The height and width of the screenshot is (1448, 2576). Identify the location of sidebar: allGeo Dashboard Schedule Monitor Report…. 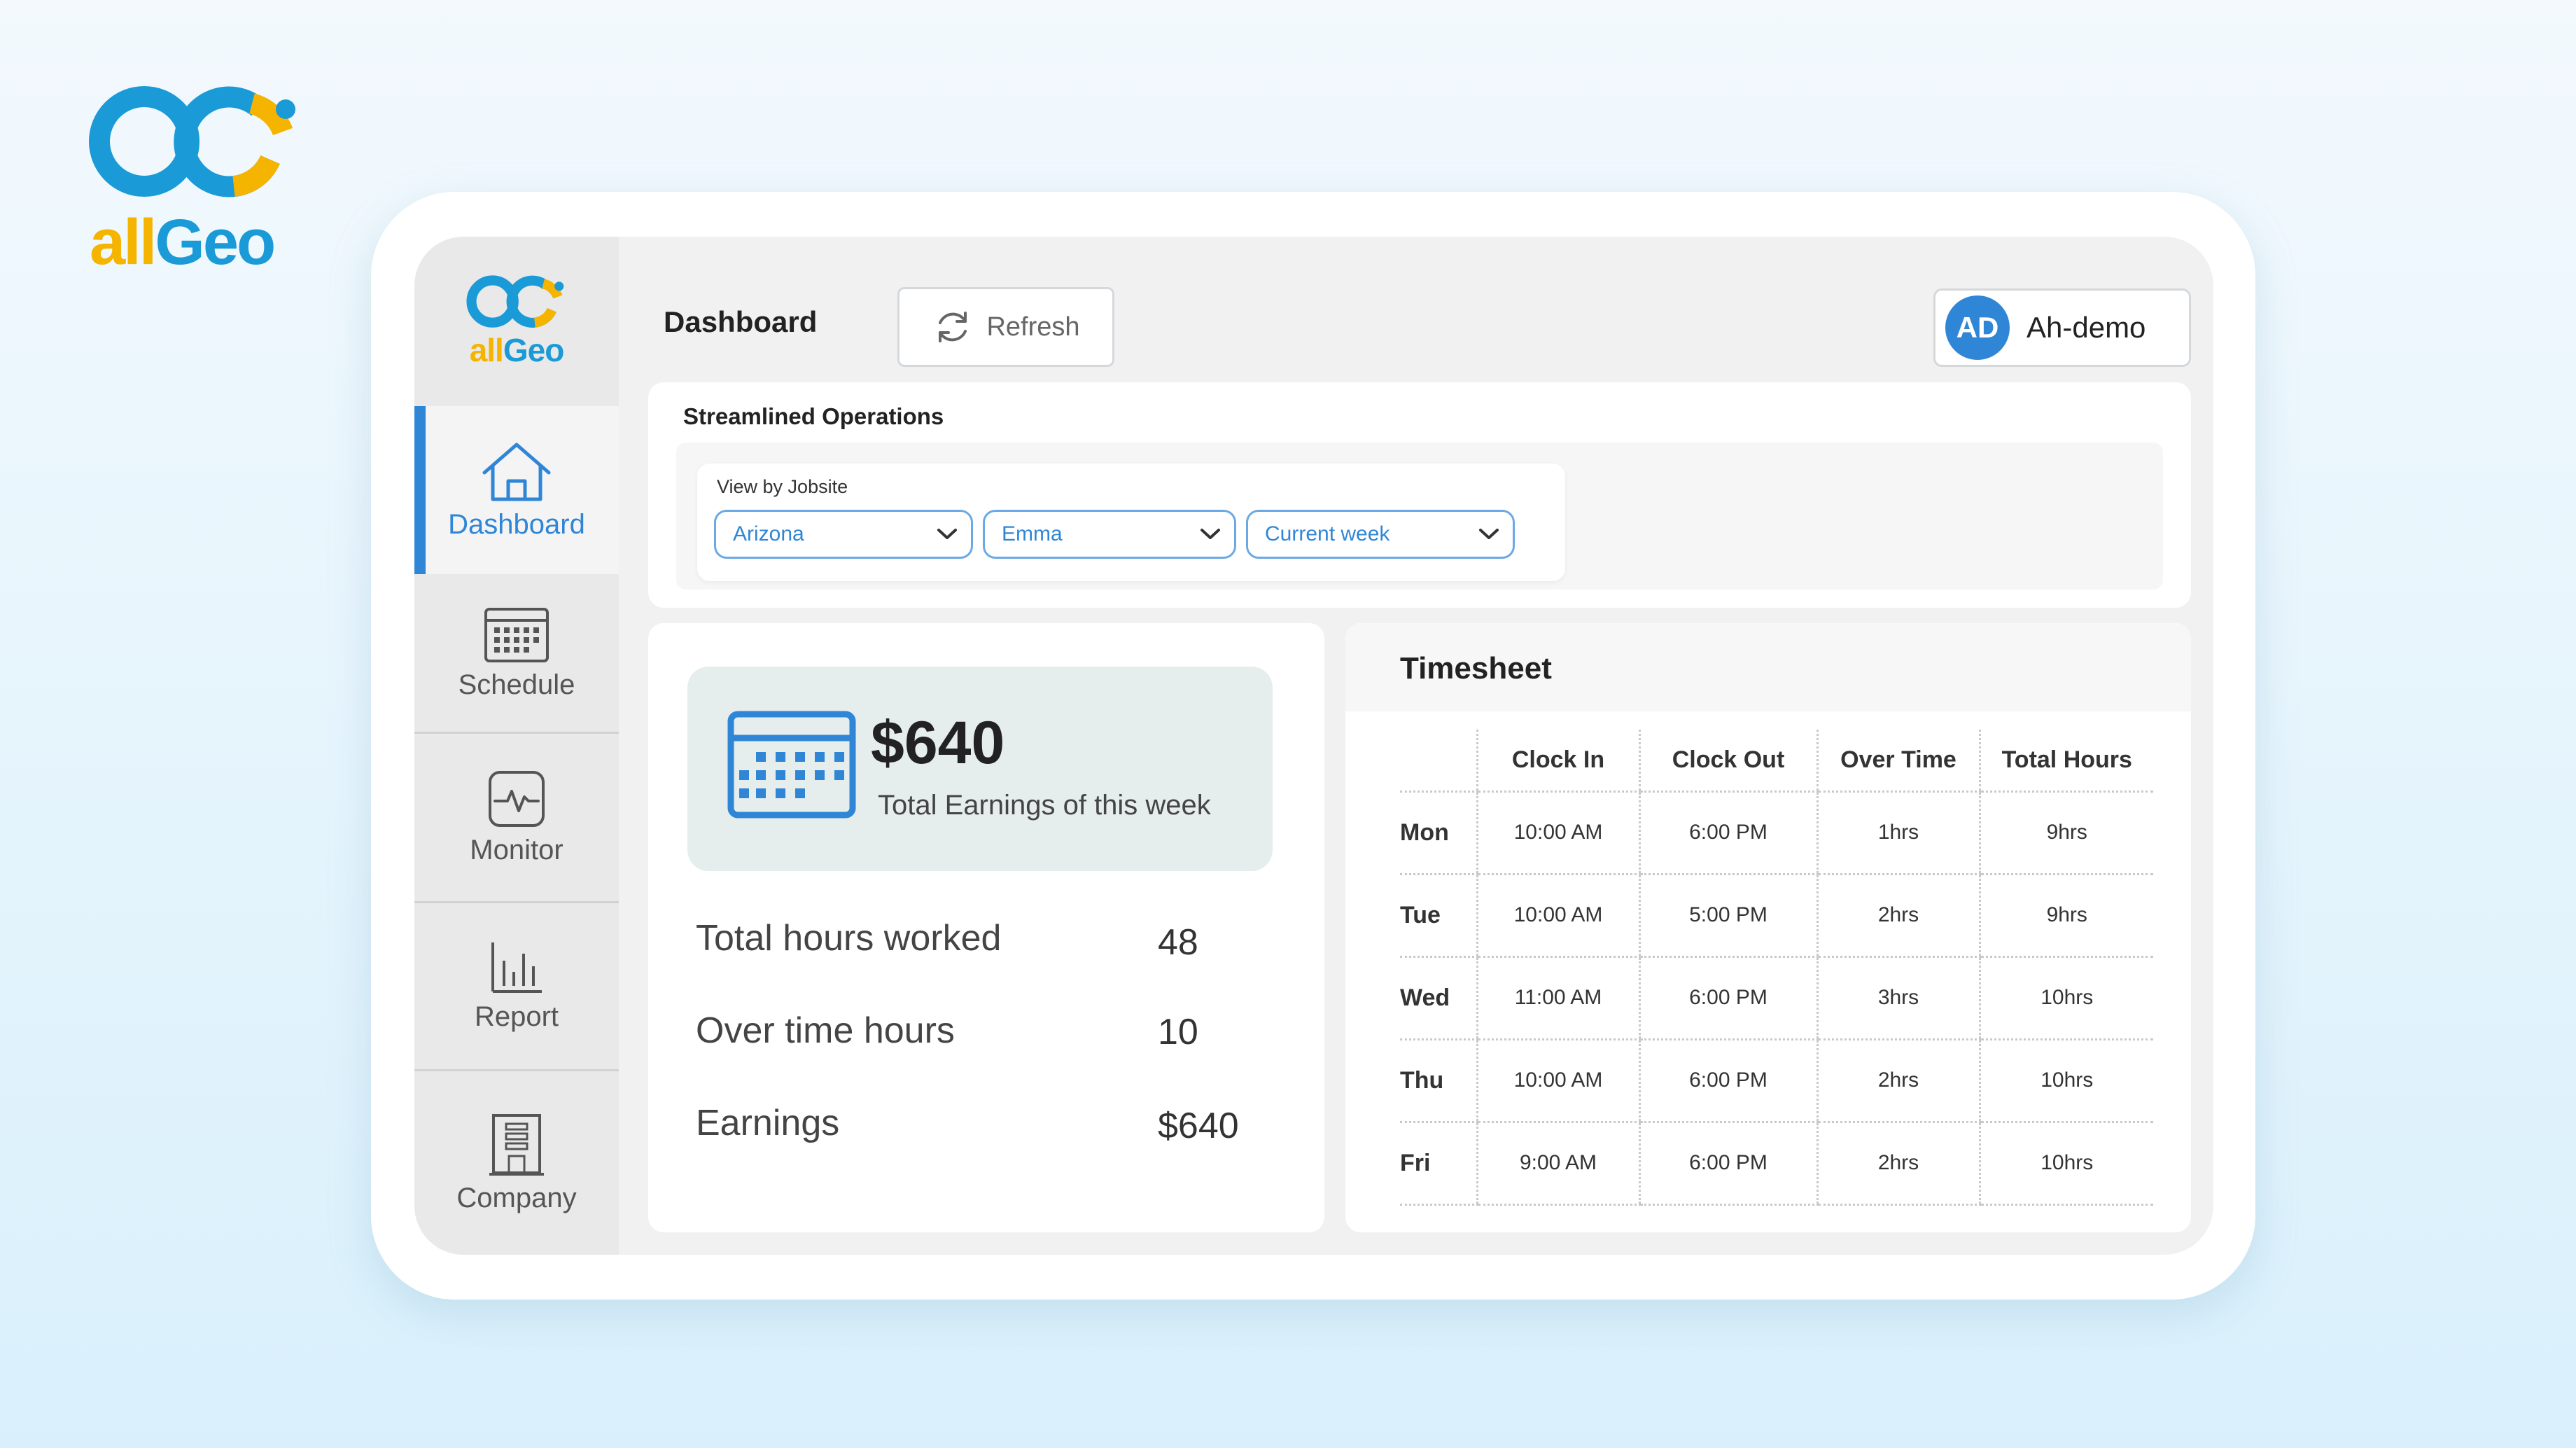
(516, 746).